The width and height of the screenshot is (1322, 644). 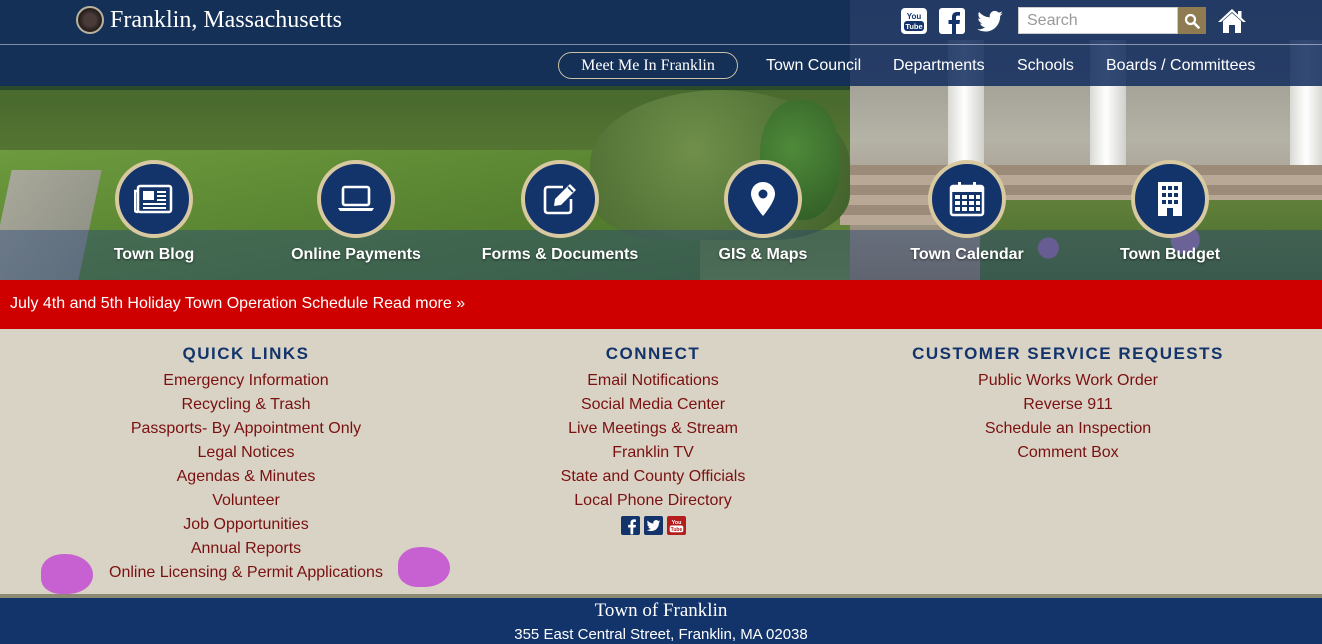 I want to click on link-franklin-tv: Franklin TV, so click(x=653, y=453).